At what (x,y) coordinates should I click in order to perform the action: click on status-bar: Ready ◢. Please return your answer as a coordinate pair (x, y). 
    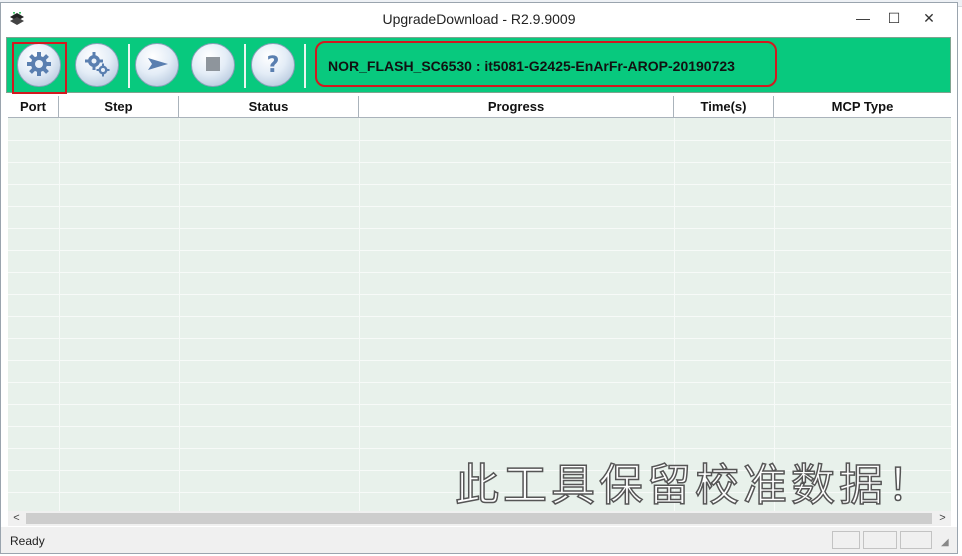
    Looking at the image, I should click on (479, 540).